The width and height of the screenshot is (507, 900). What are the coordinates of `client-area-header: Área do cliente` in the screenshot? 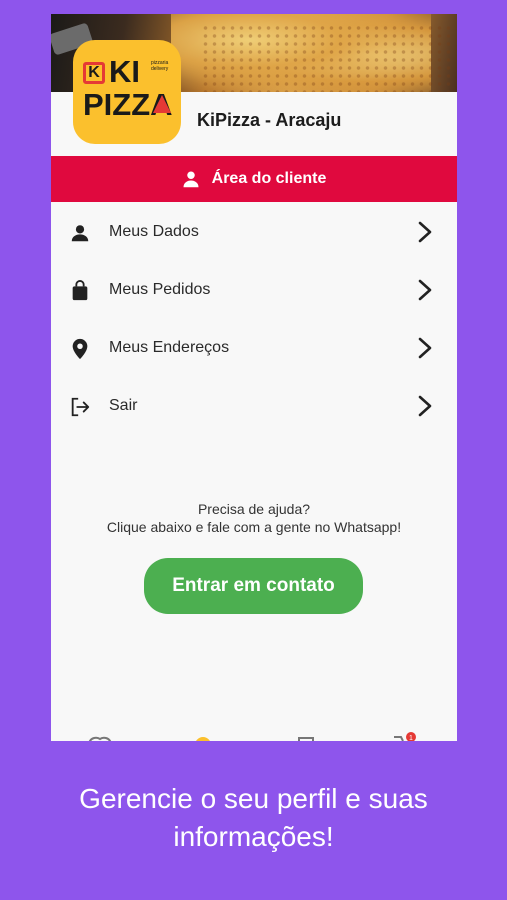 It's located at (254, 179).